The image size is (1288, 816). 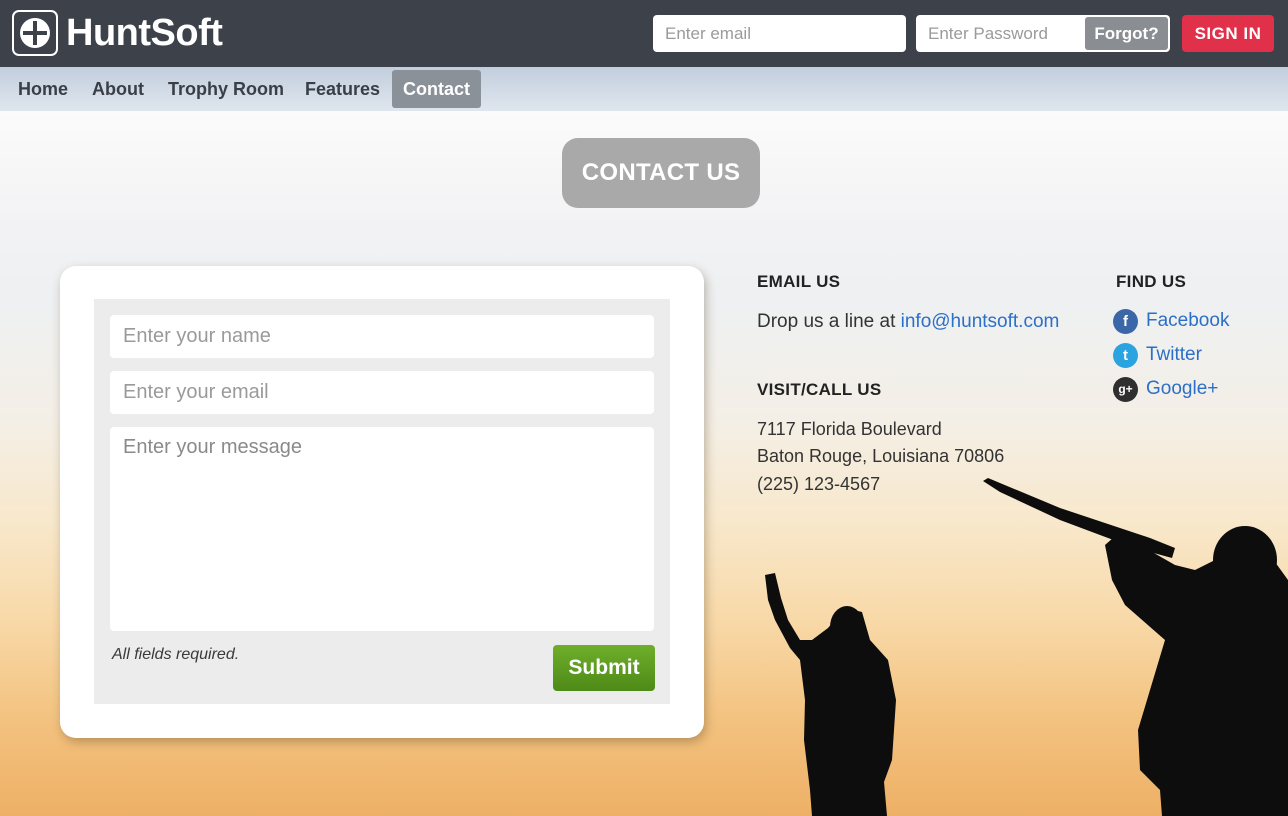 What do you see at coordinates (1125, 389) in the screenshot?
I see `google-plus-icon: g+` at bounding box center [1125, 389].